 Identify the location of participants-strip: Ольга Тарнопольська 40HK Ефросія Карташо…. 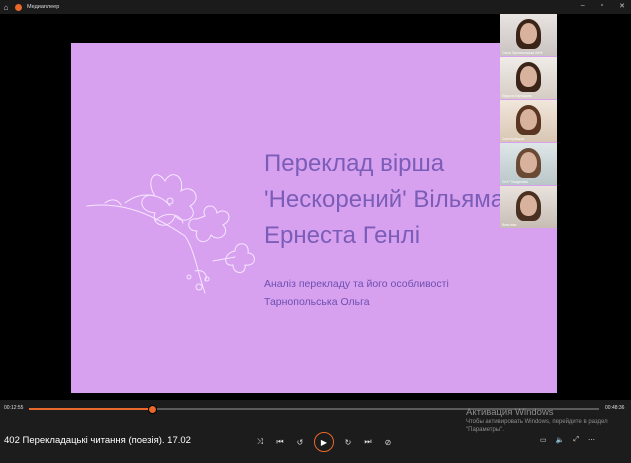
(528, 121).